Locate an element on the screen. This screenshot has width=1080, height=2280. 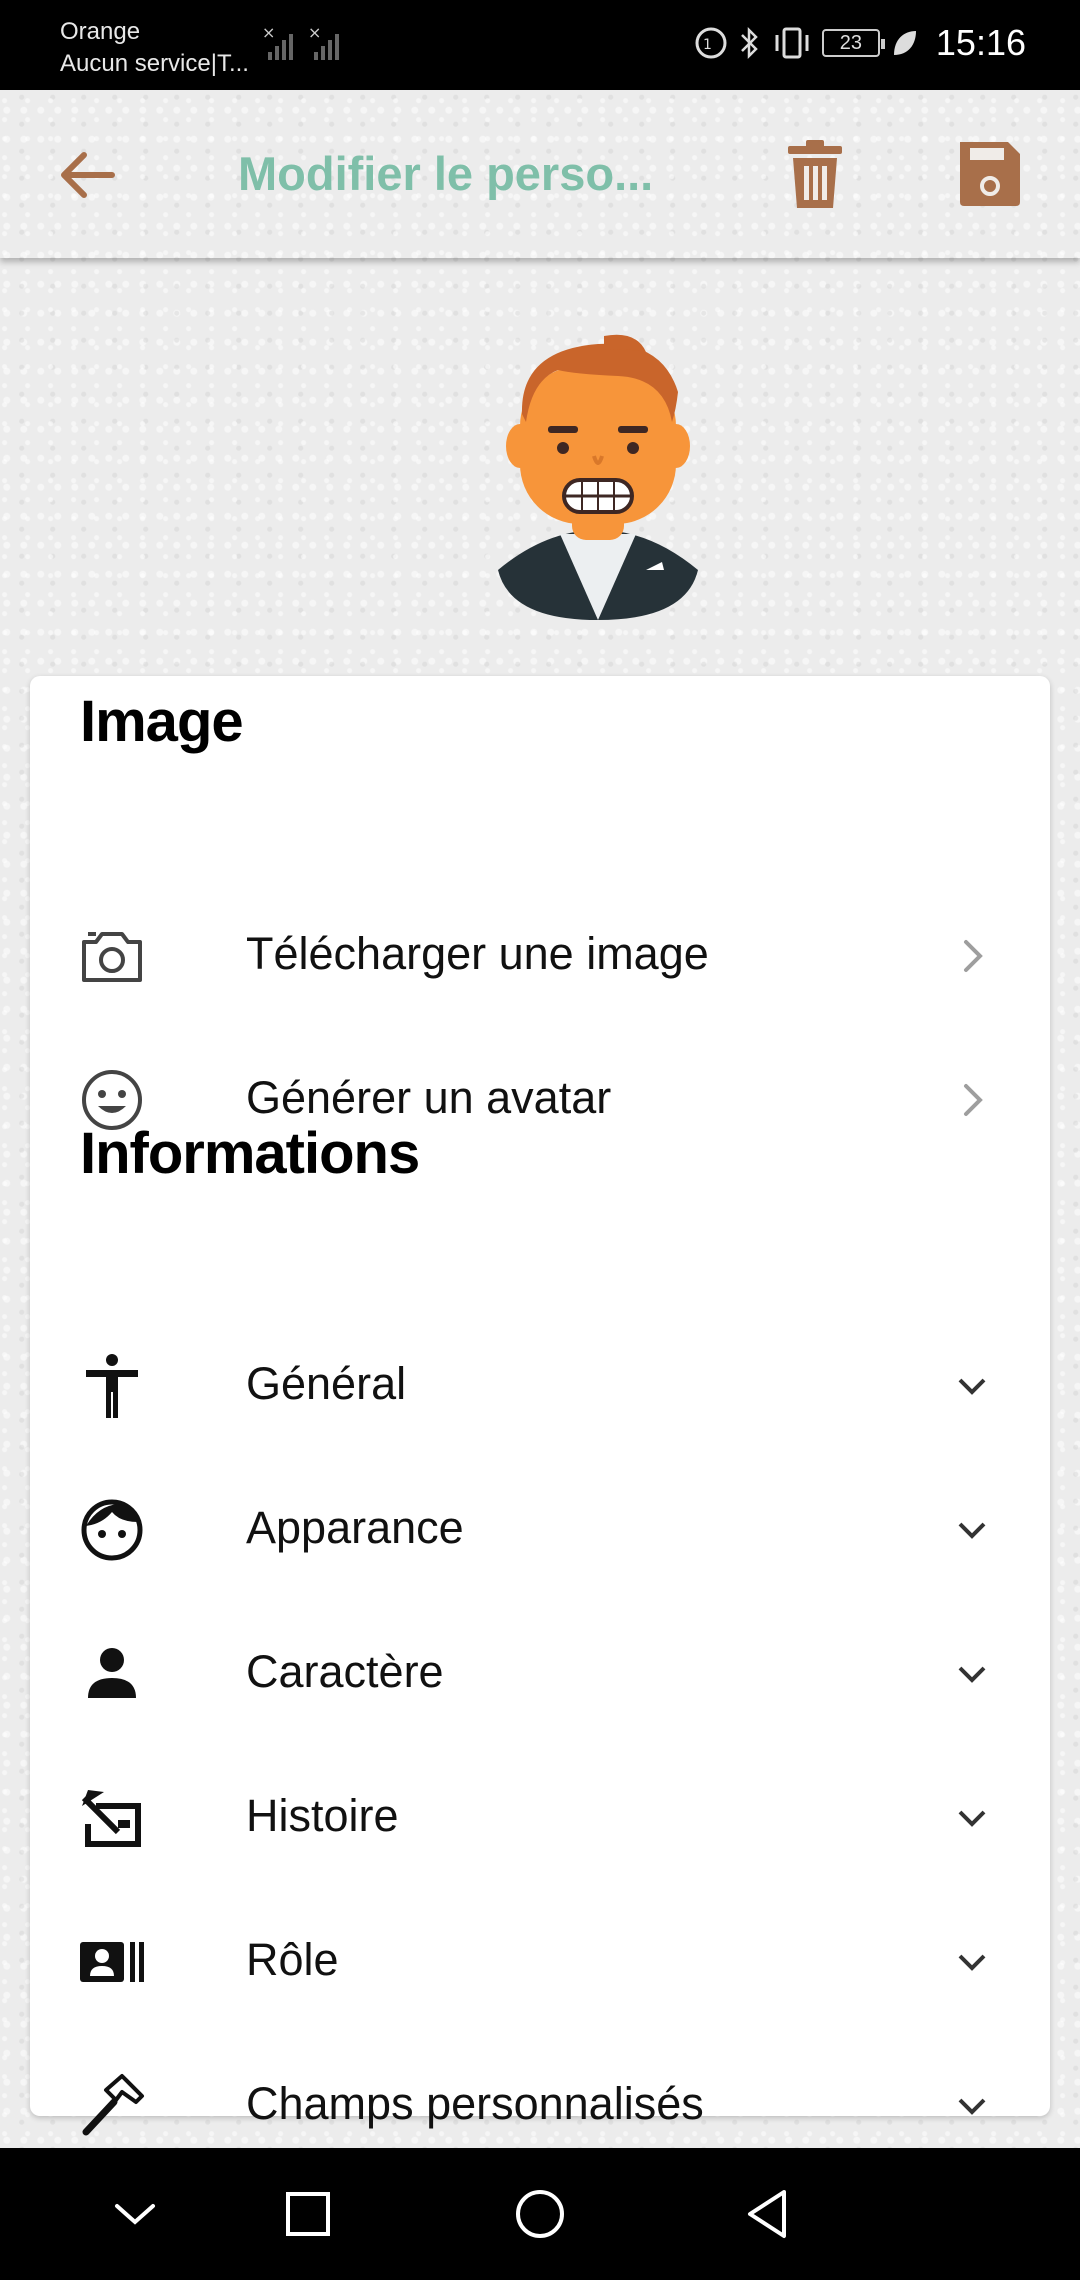
back-icon is located at coordinates (768, 2214).